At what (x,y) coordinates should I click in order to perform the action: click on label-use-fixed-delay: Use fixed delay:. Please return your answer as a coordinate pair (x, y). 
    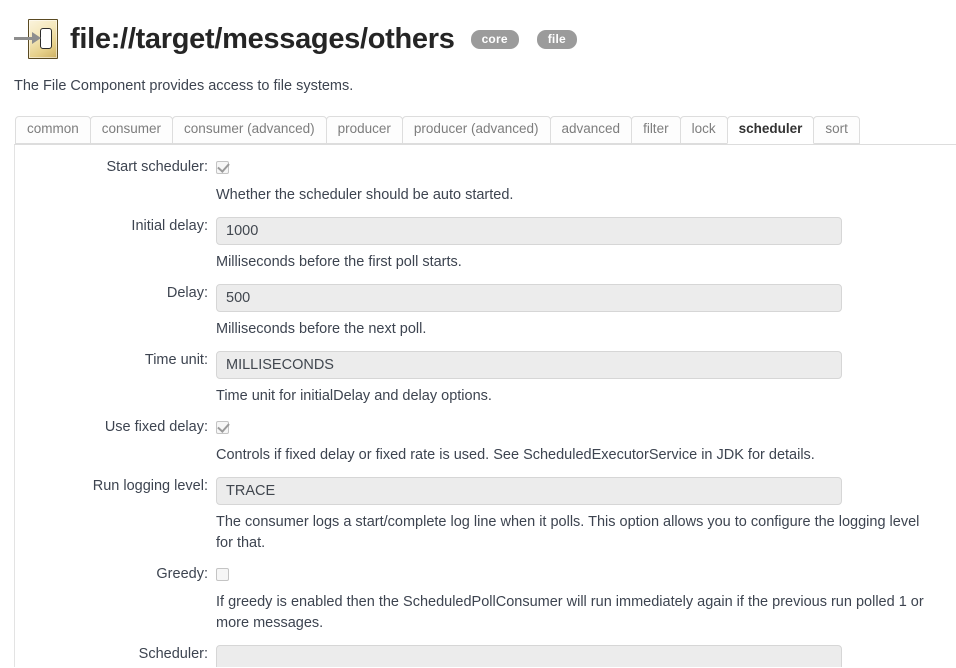
    Looking at the image, I should click on (156, 427).